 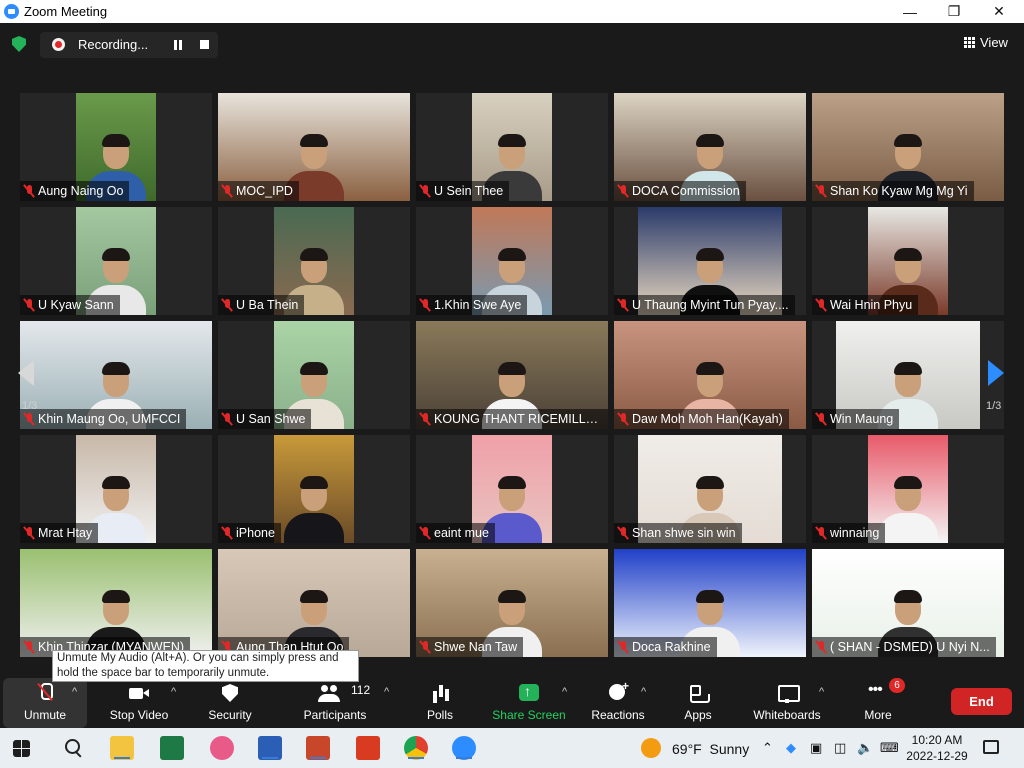 I want to click on participant-name: iPhone, so click(x=255, y=533).